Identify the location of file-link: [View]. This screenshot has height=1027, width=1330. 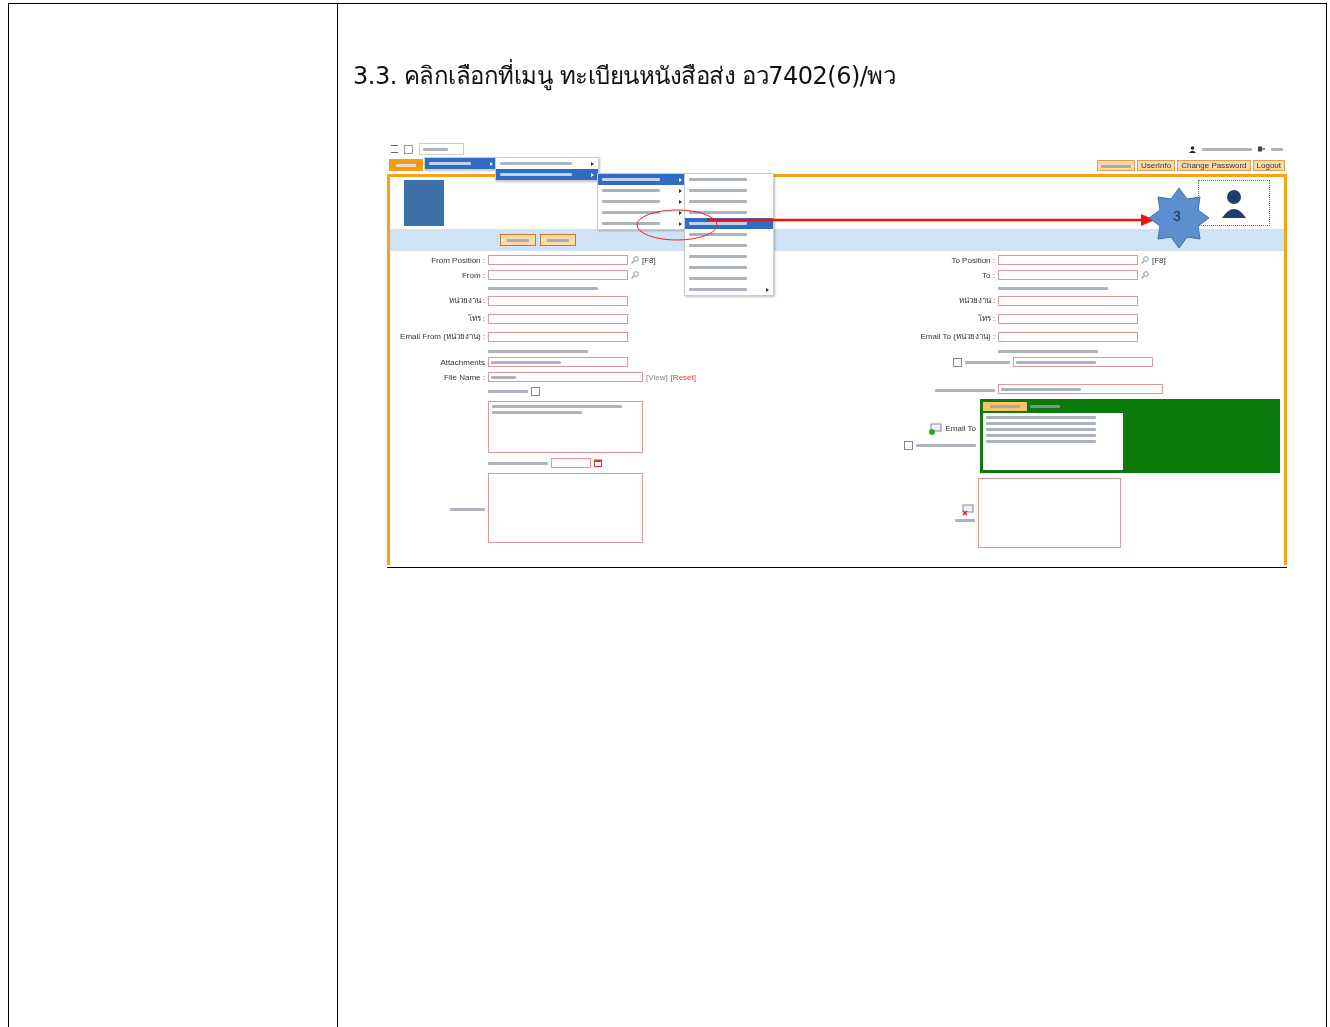
(657, 377).